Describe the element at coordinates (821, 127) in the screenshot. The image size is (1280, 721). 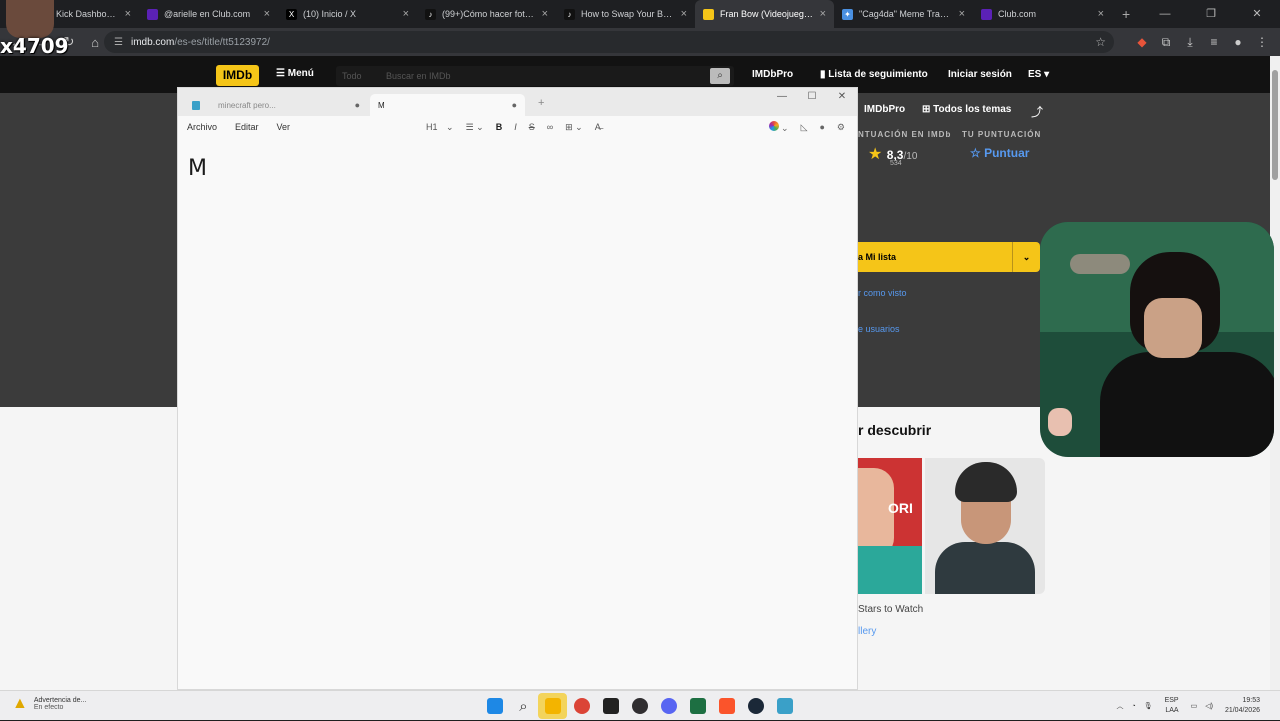
I see `account-icon: ●` at that location.